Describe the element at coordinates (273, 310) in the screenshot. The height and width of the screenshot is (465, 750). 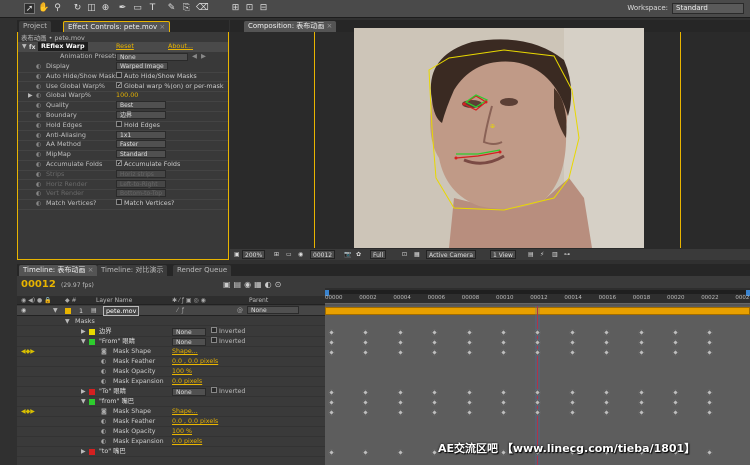
I see `parent-select: None` at that location.